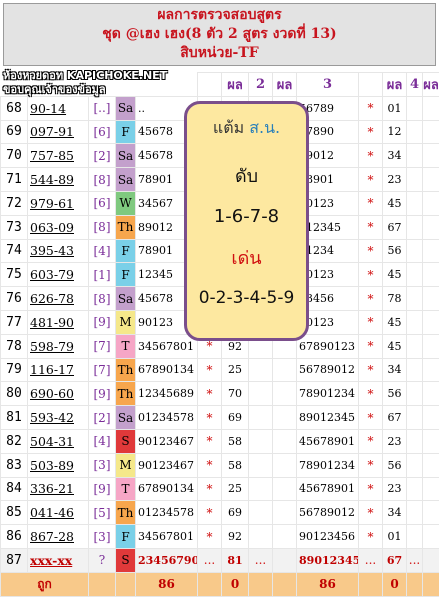 This screenshot has width=439, height=597. Describe the element at coordinates (328, 441) in the screenshot. I see `digit-set-3: 45678901` at that location.